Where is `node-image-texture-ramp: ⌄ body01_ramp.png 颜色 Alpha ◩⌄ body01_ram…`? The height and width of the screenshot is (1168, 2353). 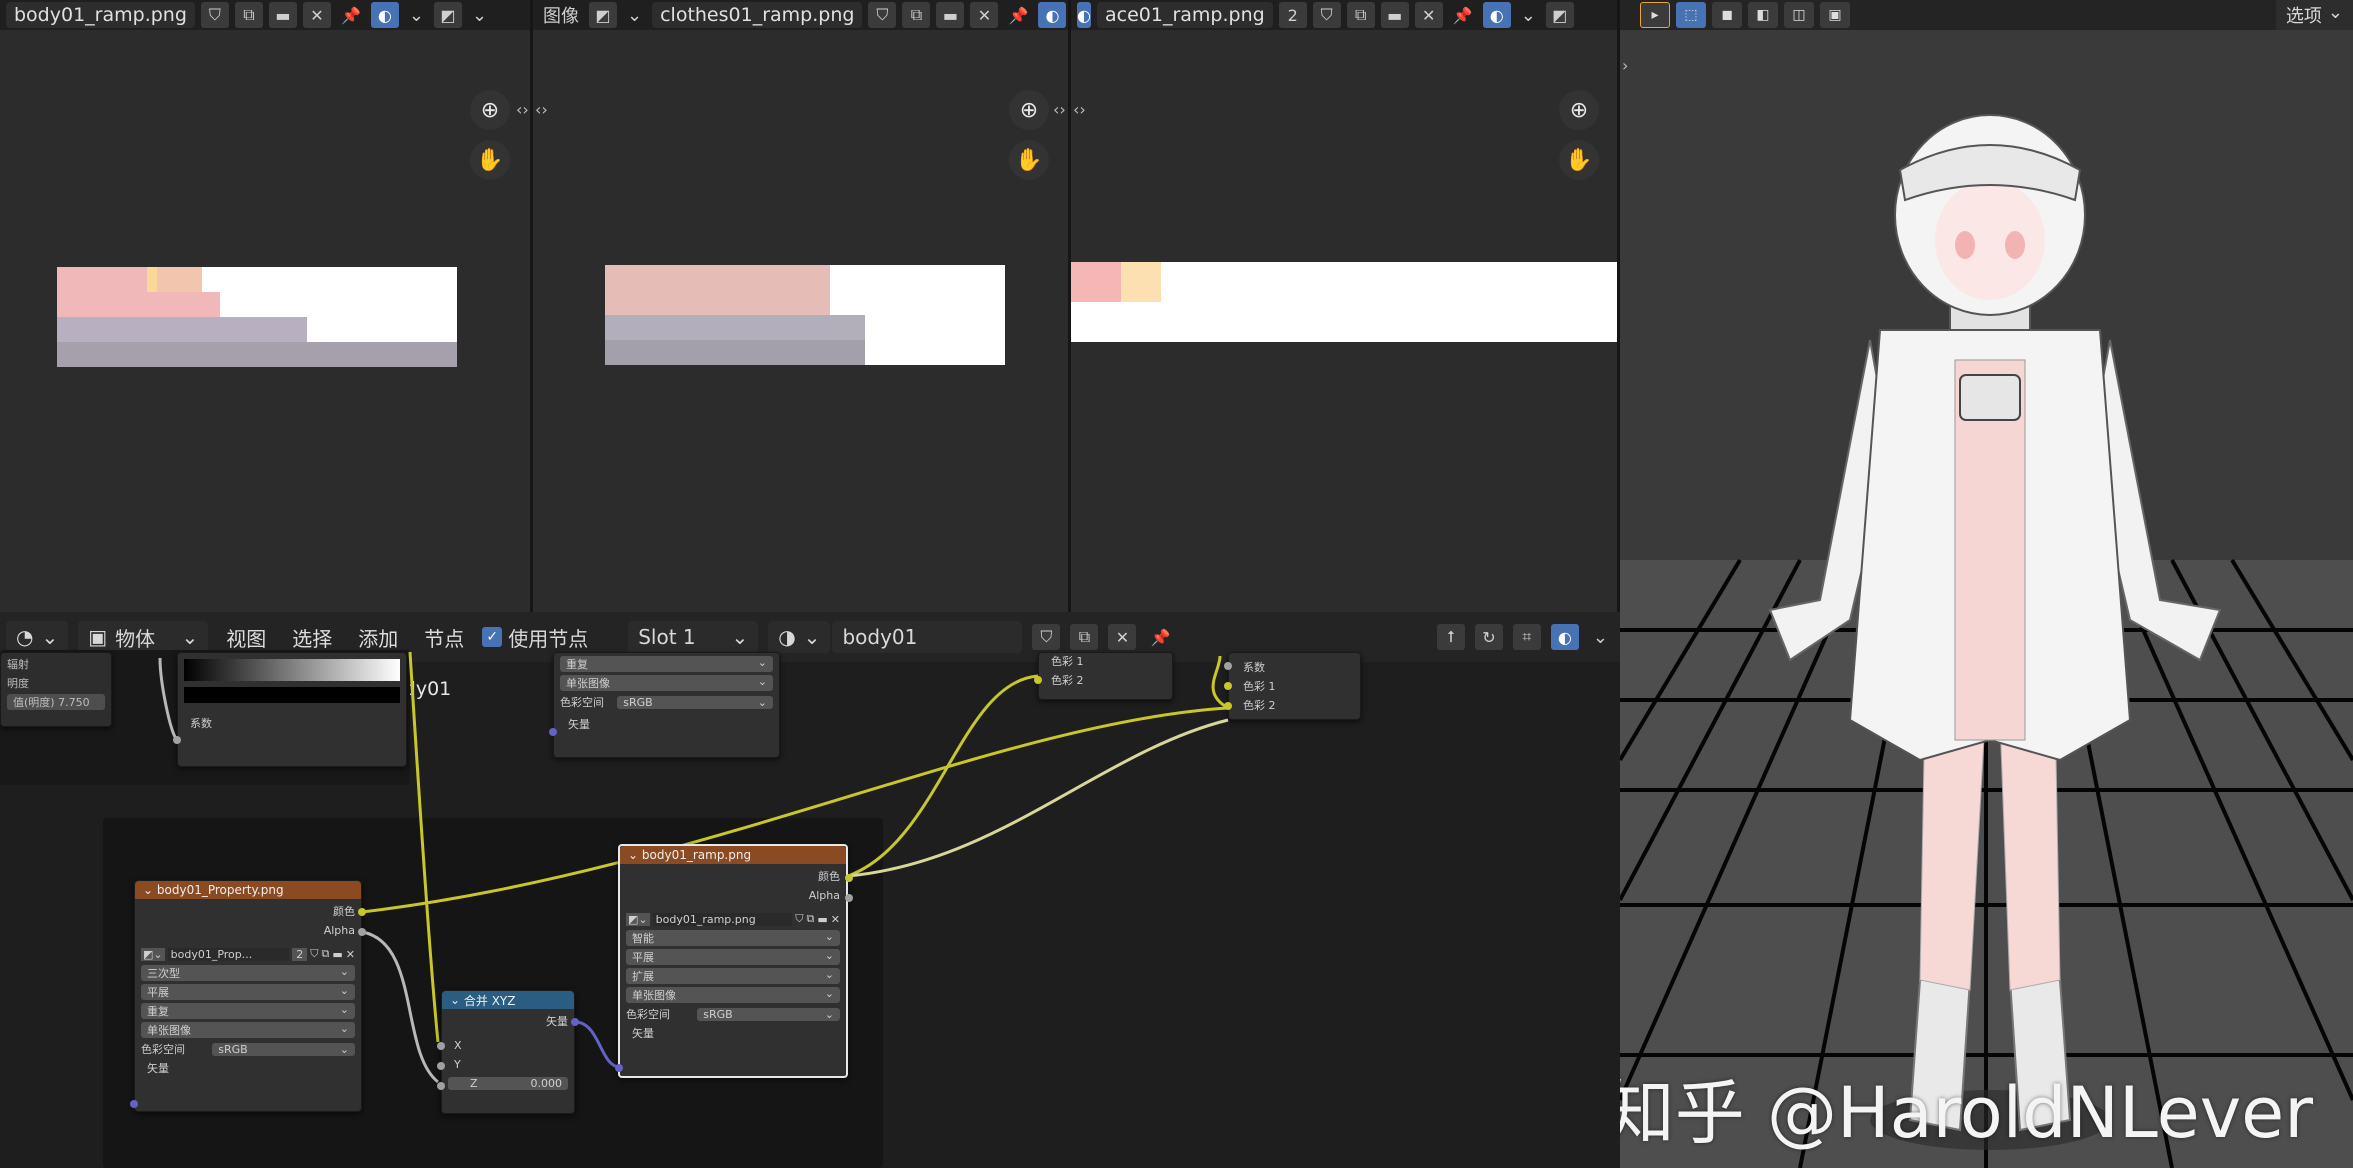 node-image-texture-ramp: ⌄ body01_ramp.png 颜色 Alpha ◩⌄ body01_ram… is located at coordinates (733, 961).